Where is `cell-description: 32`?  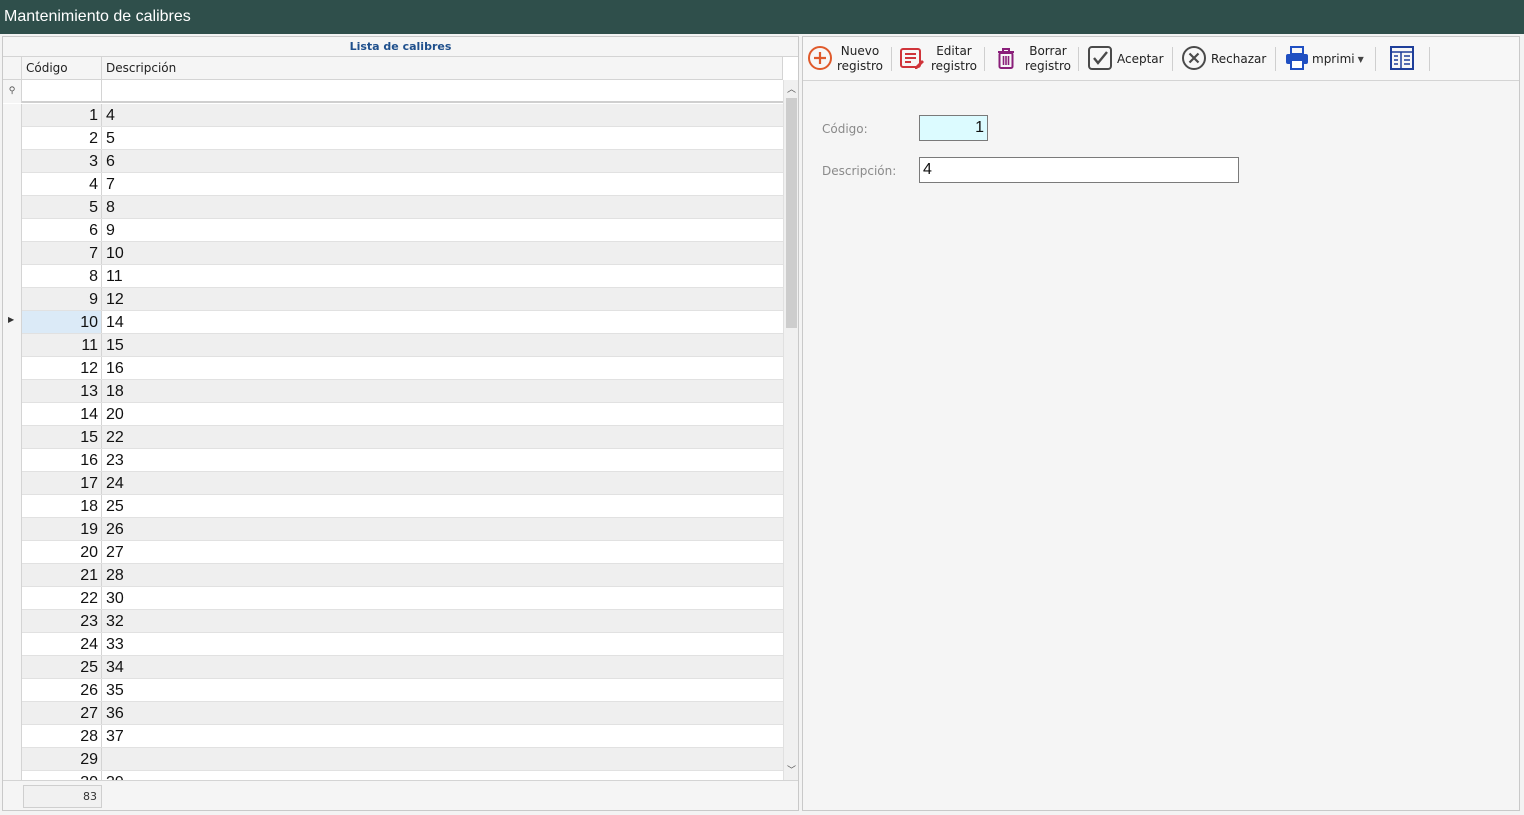
cell-description: 32 is located at coordinates (115, 621).